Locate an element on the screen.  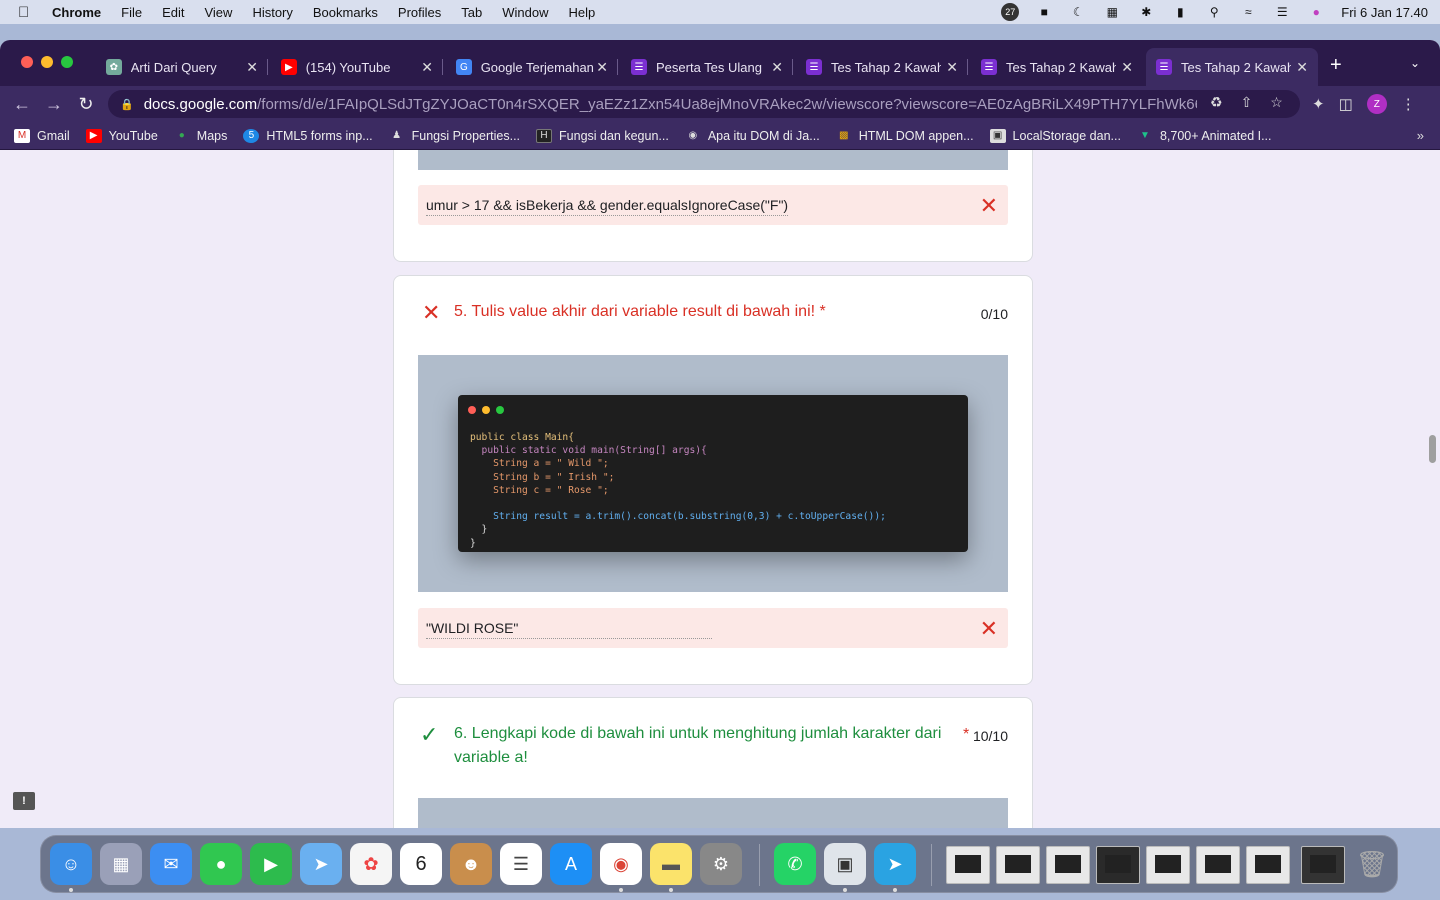
lock-icon: 🔒 is located at coordinates (127, 104).